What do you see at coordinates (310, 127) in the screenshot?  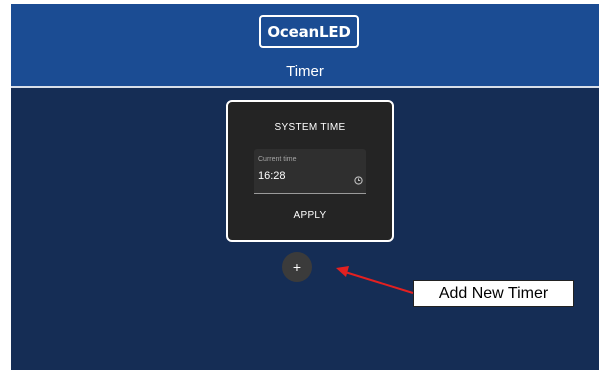 I see `card-title: SYSTEM TIME` at bounding box center [310, 127].